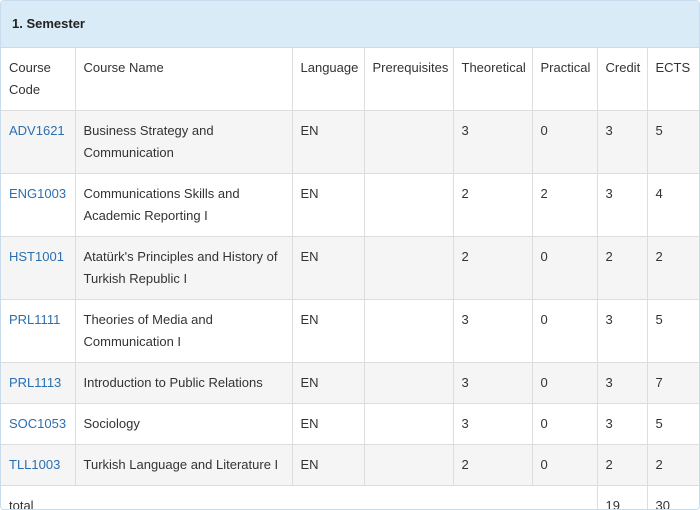 This screenshot has width=700, height=510. What do you see at coordinates (183, 142) in the screenshot?
I see `course-name-cell: Business Strategy and Communication` at bounding box center [183, 142].